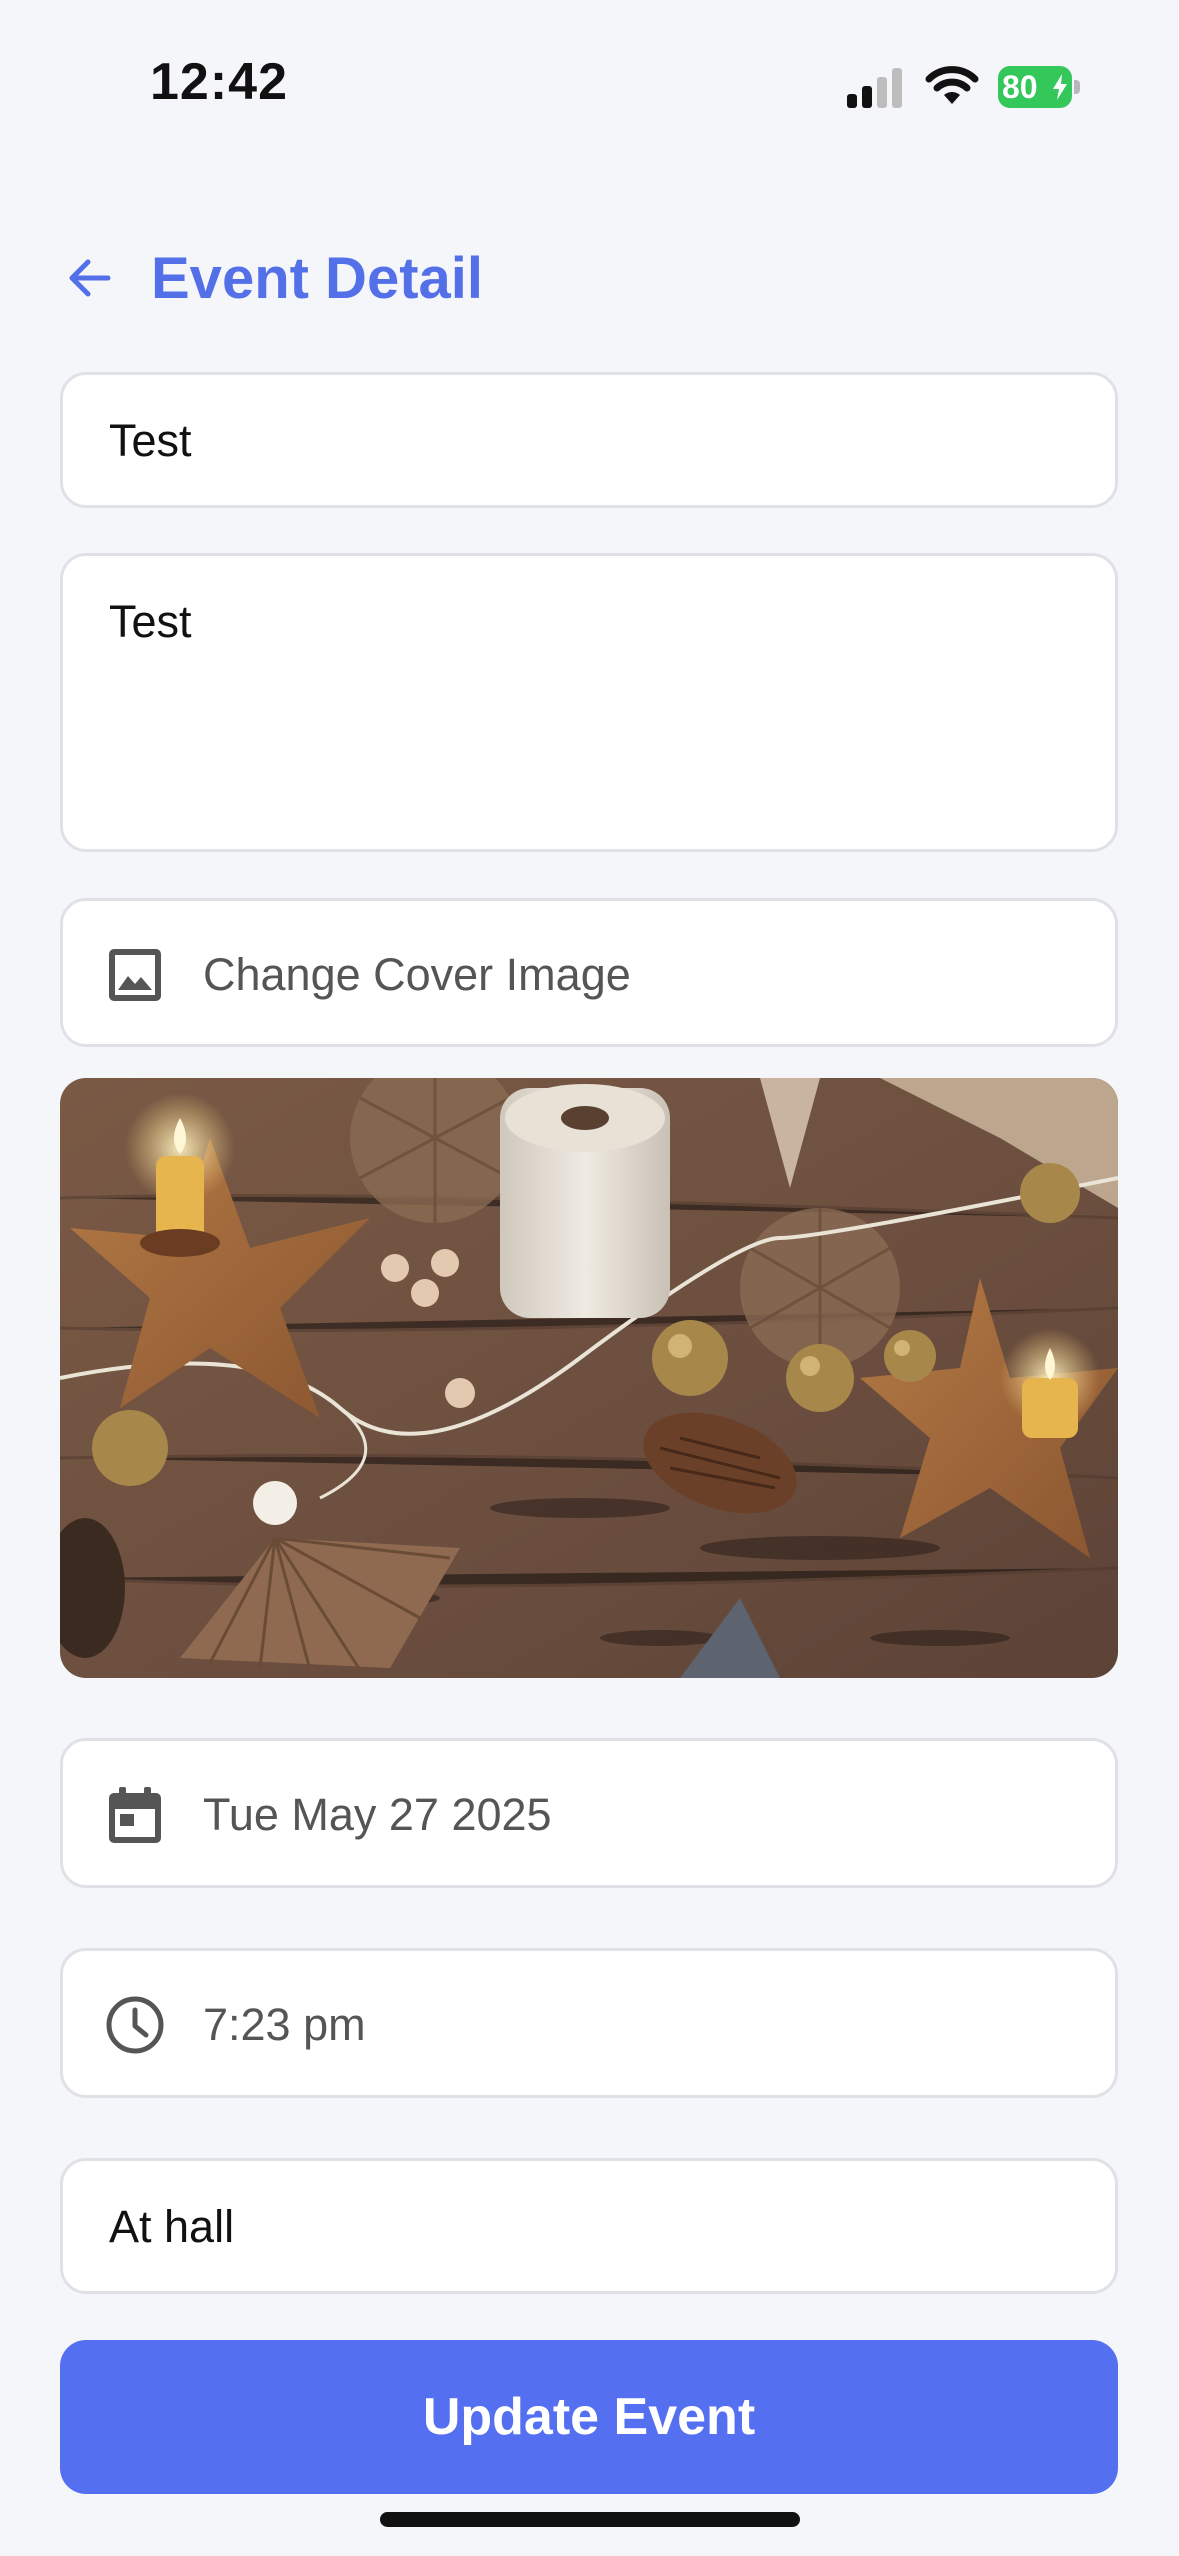  I want to click on status-time: 12:42, so click(219, 82).